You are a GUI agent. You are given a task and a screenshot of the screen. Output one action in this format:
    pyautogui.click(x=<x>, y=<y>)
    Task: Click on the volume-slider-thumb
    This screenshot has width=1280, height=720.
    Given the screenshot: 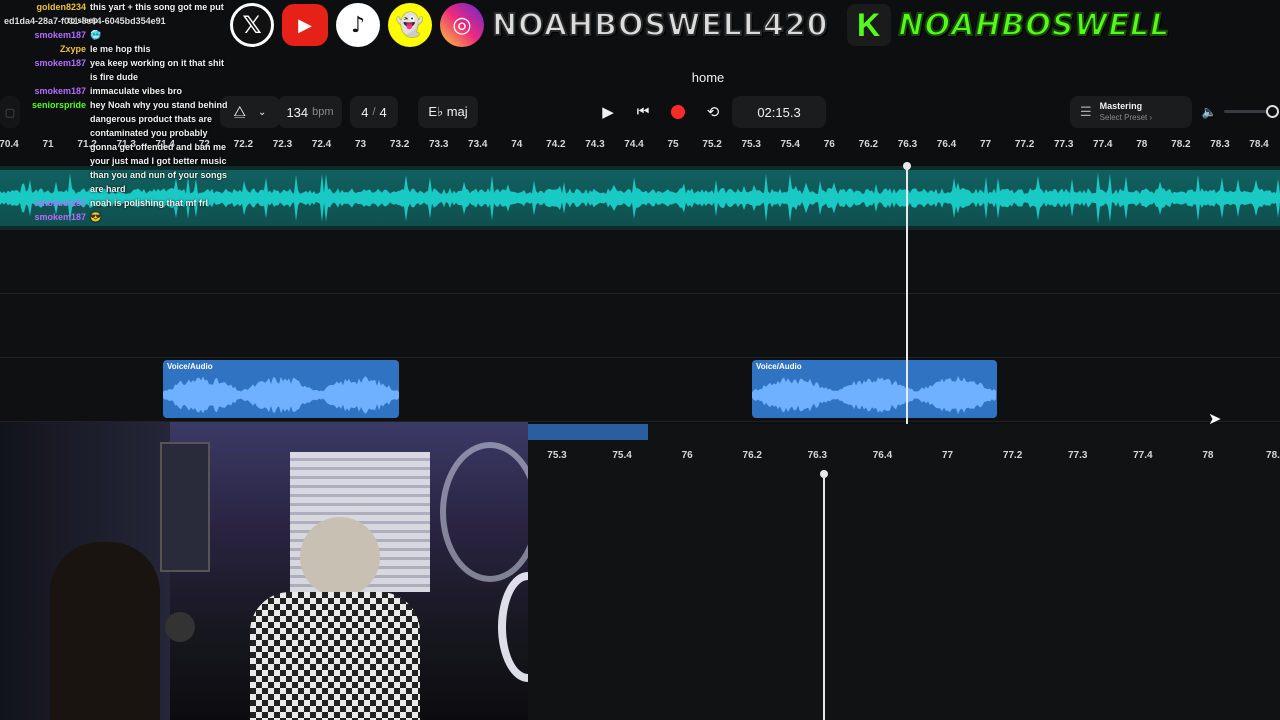 What is the action you would take?
    pyautogui.click(x=1272, y=111)
    